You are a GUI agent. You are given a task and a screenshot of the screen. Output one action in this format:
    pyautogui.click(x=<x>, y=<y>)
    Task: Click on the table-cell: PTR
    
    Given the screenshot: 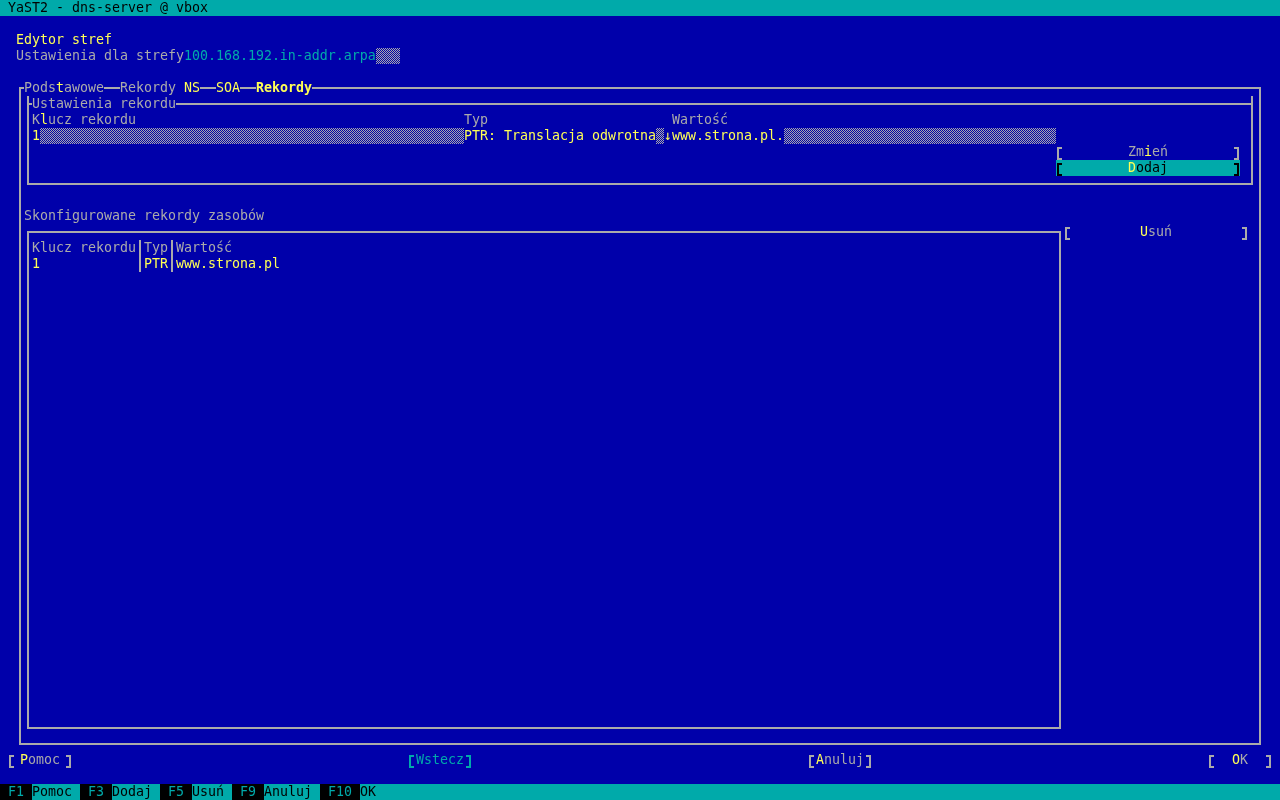 What is the action you would take?
    pyautogui.click(x=156, y=264)
    